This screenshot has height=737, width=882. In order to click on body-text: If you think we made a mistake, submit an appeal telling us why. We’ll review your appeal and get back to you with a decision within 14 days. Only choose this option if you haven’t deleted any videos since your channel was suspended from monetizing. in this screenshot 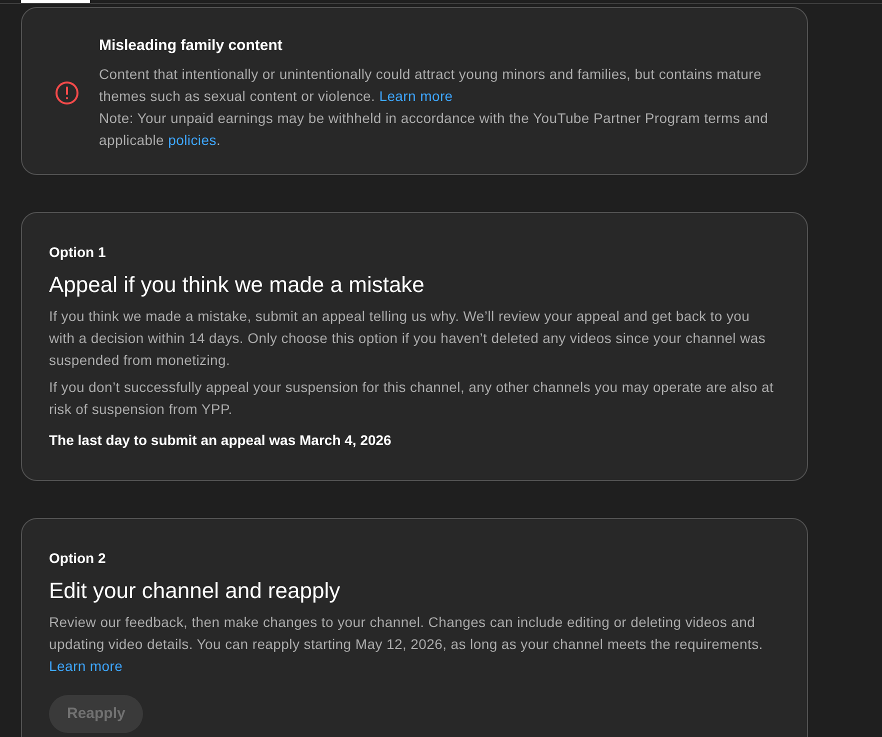, I will do `click(408, 338)`.